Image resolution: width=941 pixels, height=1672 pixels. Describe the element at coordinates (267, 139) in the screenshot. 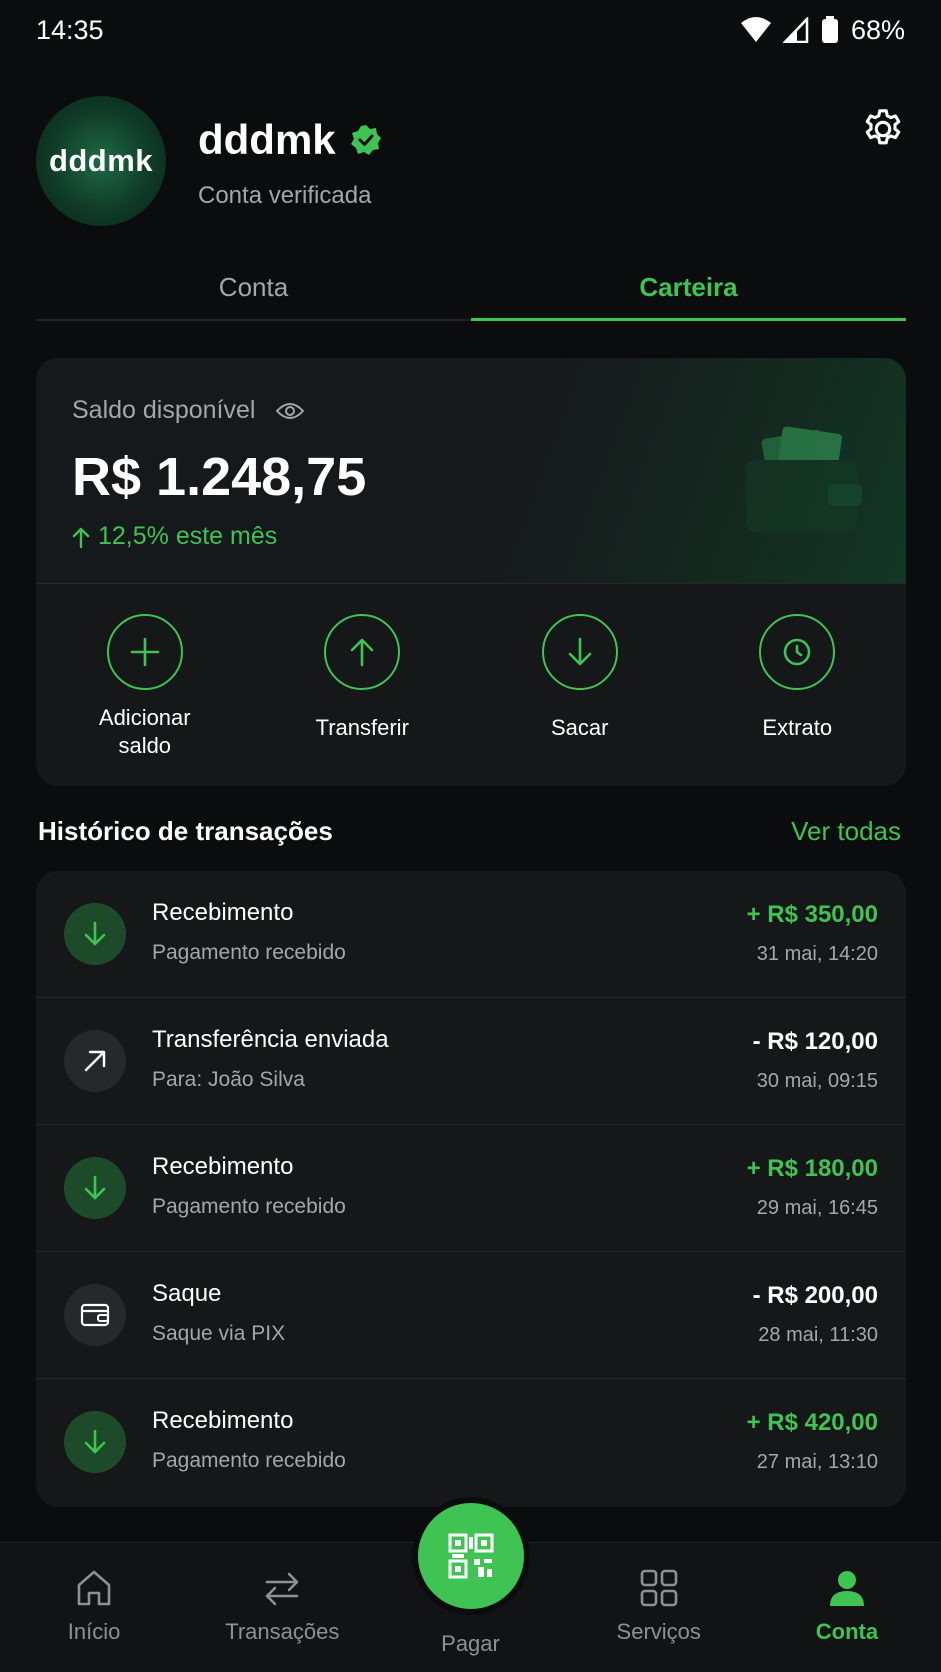

I see `profile-name: dddmk` at that location.